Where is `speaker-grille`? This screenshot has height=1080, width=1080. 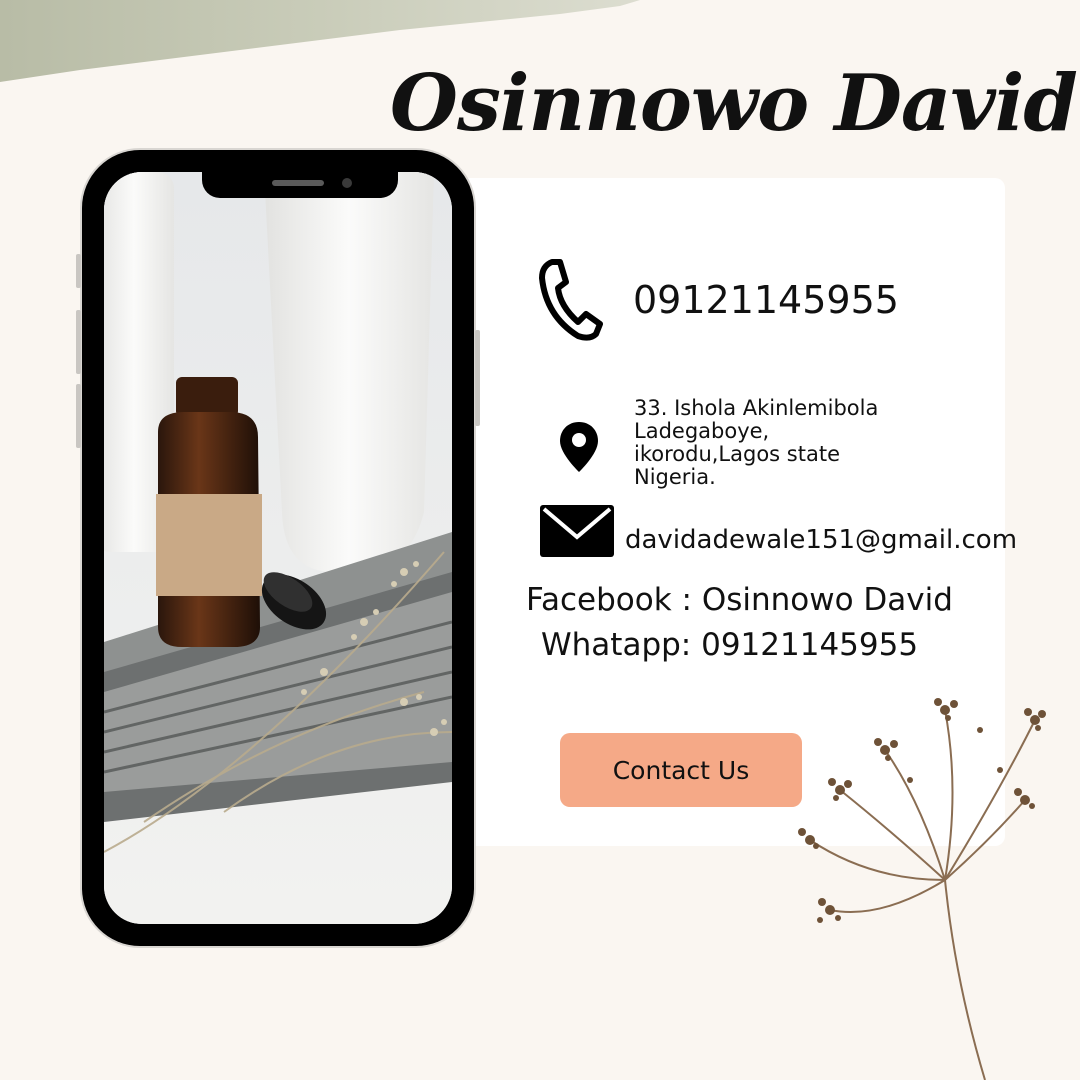 speaker-grille is located at coordinates (298, 183).